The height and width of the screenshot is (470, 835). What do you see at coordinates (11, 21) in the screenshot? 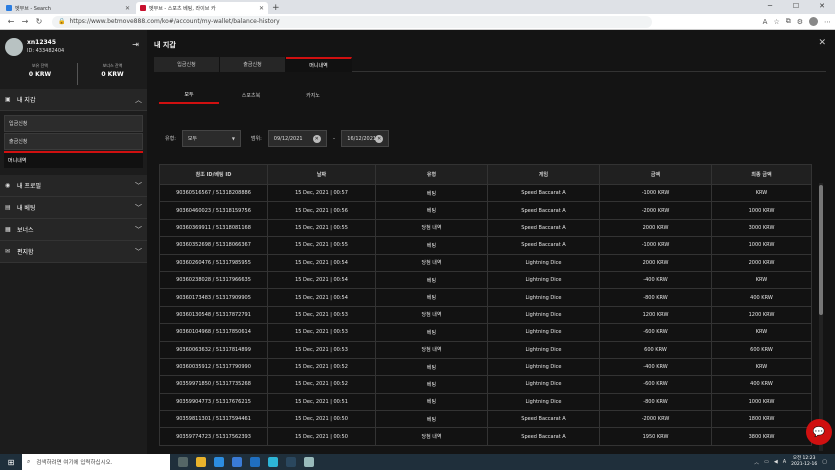
I see `back-icon: ←` at bounding box center [11, 21].